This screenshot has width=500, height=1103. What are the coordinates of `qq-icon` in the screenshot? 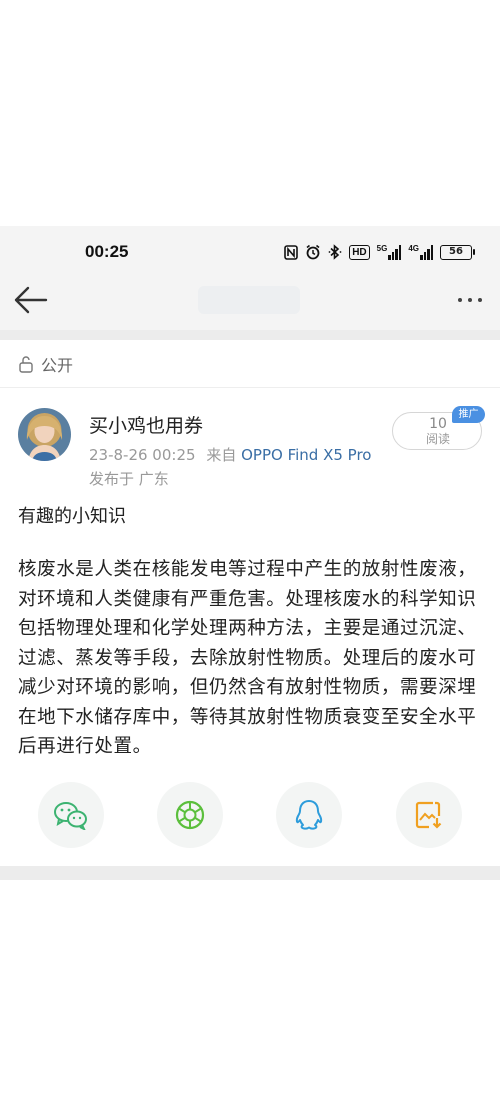 It's located at (309, 815).